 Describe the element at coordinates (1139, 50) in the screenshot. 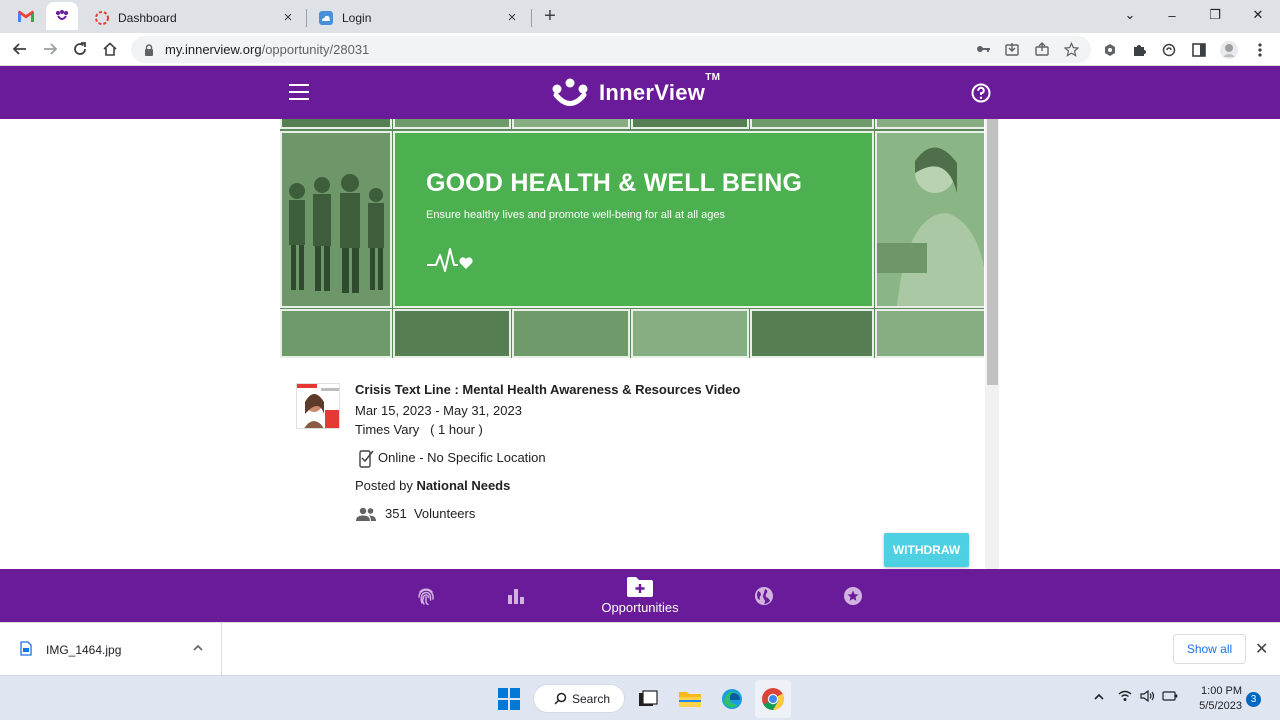

I see `extensions-puzzle-icon` at that location.